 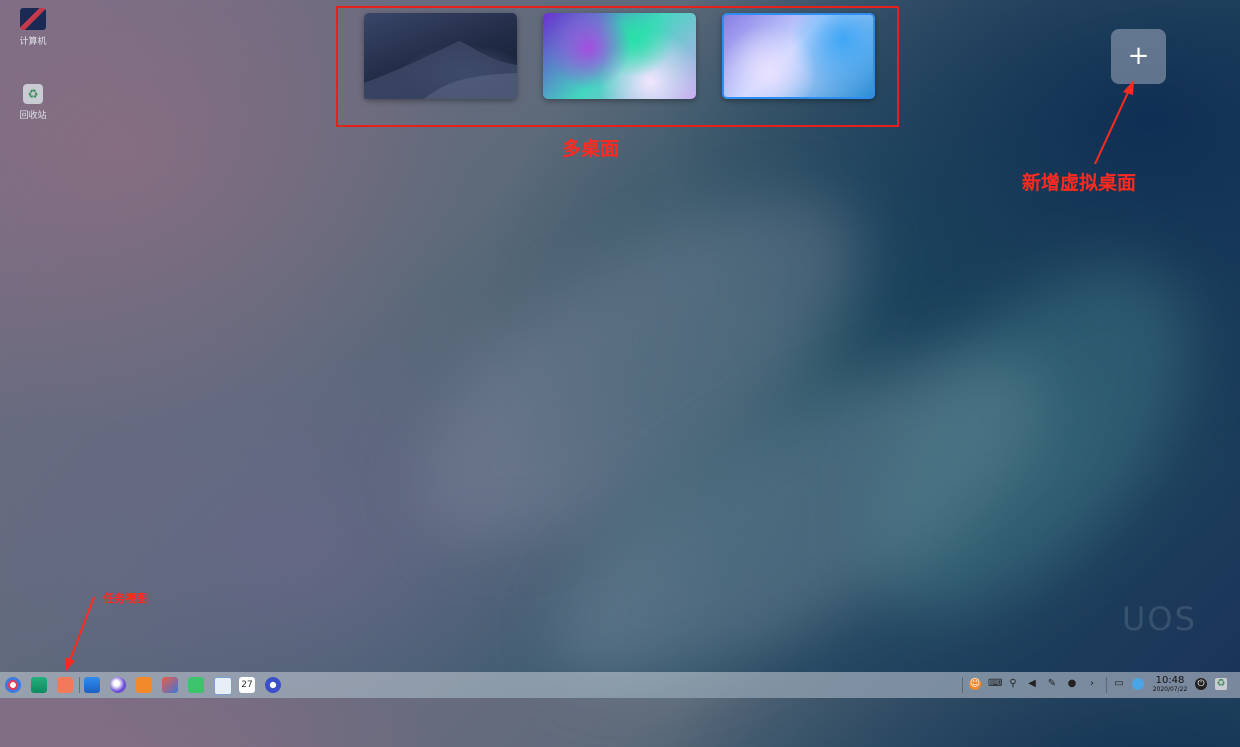 I want to click on taskbar-clock: 10:48 2020/07/22, so click(x=1170, y=684).